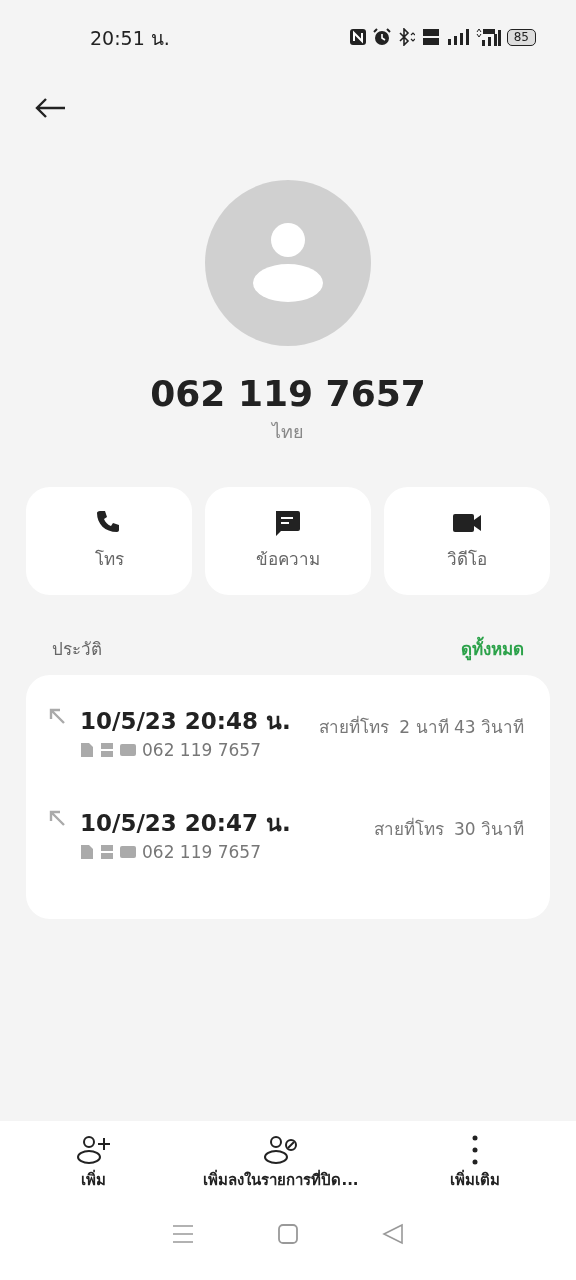 This screenshot has width=576, height=1280. I want to click on person-add-icon, so click(93, 1150).